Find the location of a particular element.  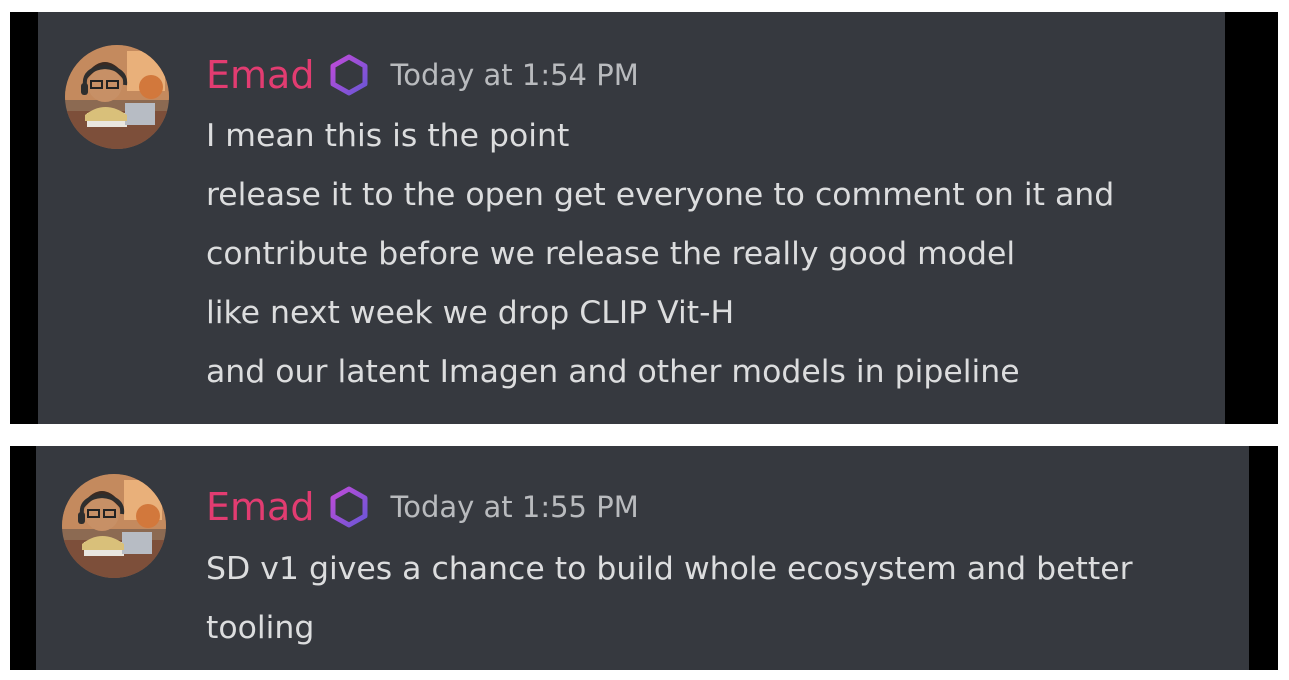

timestamp: Today at 1:55 PM is located at coordinates (514, 506).